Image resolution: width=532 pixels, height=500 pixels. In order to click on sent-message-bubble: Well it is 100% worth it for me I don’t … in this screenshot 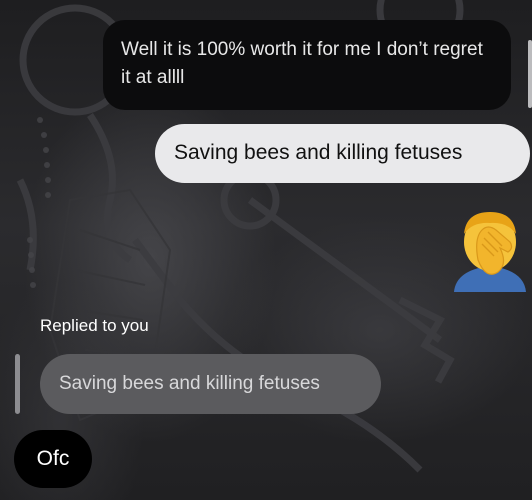, I will do `click(307, 65)`.